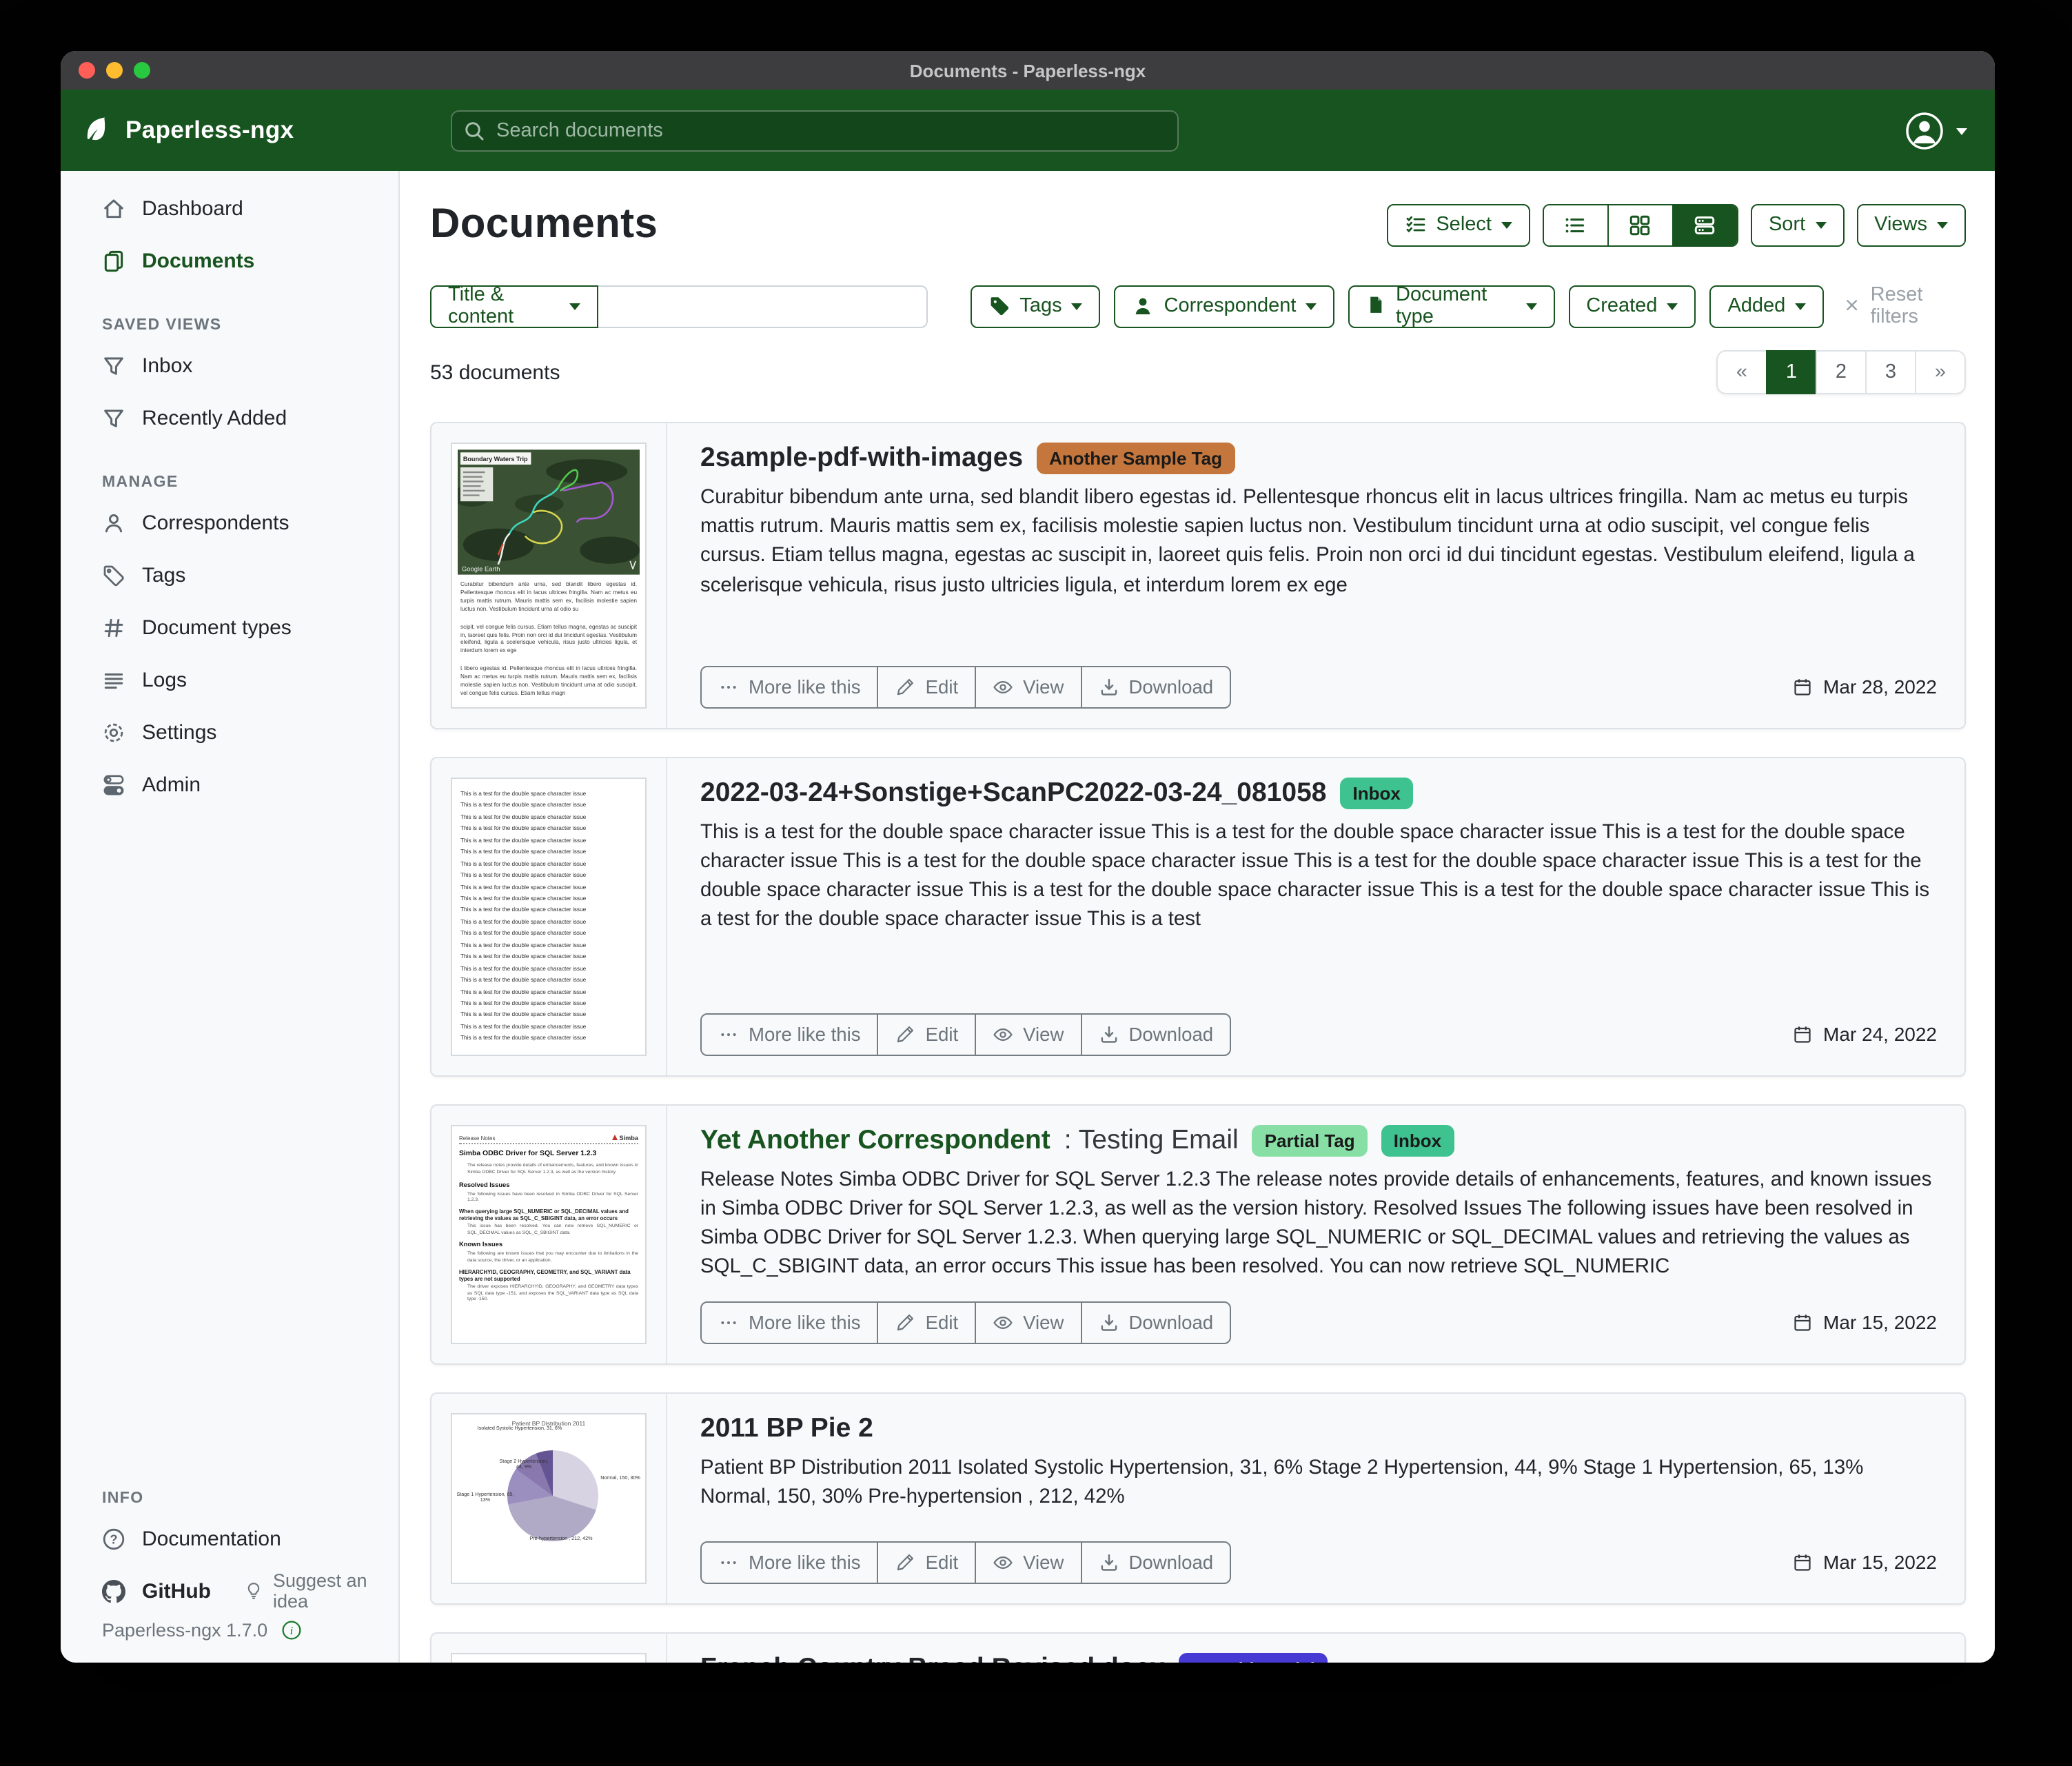 This screenshot has width=2072, height=1766. I want to click on sidebar-item-logs: Logs, so click(229, 679).